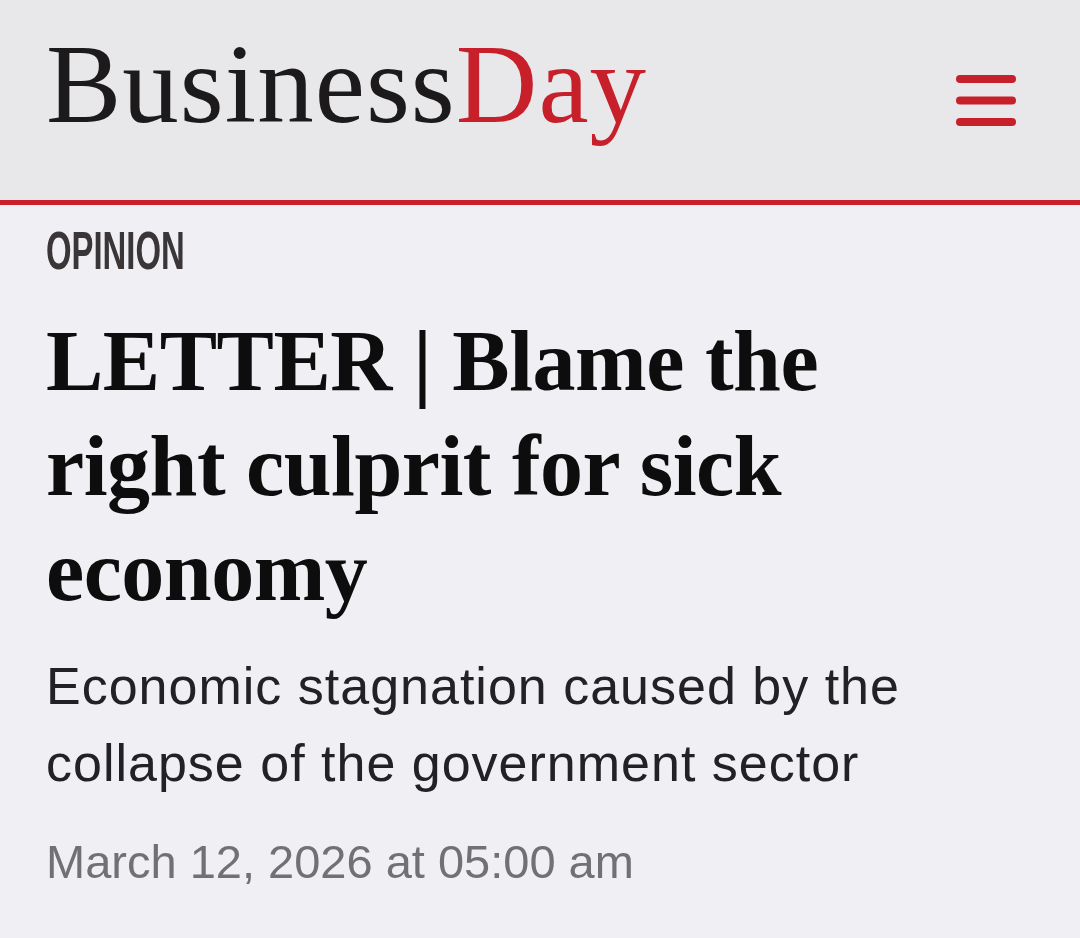  What do you see at coordinates (115, 251) in the screenshot?
I see `section-label: OPINION` at bounding box center [115, 251].